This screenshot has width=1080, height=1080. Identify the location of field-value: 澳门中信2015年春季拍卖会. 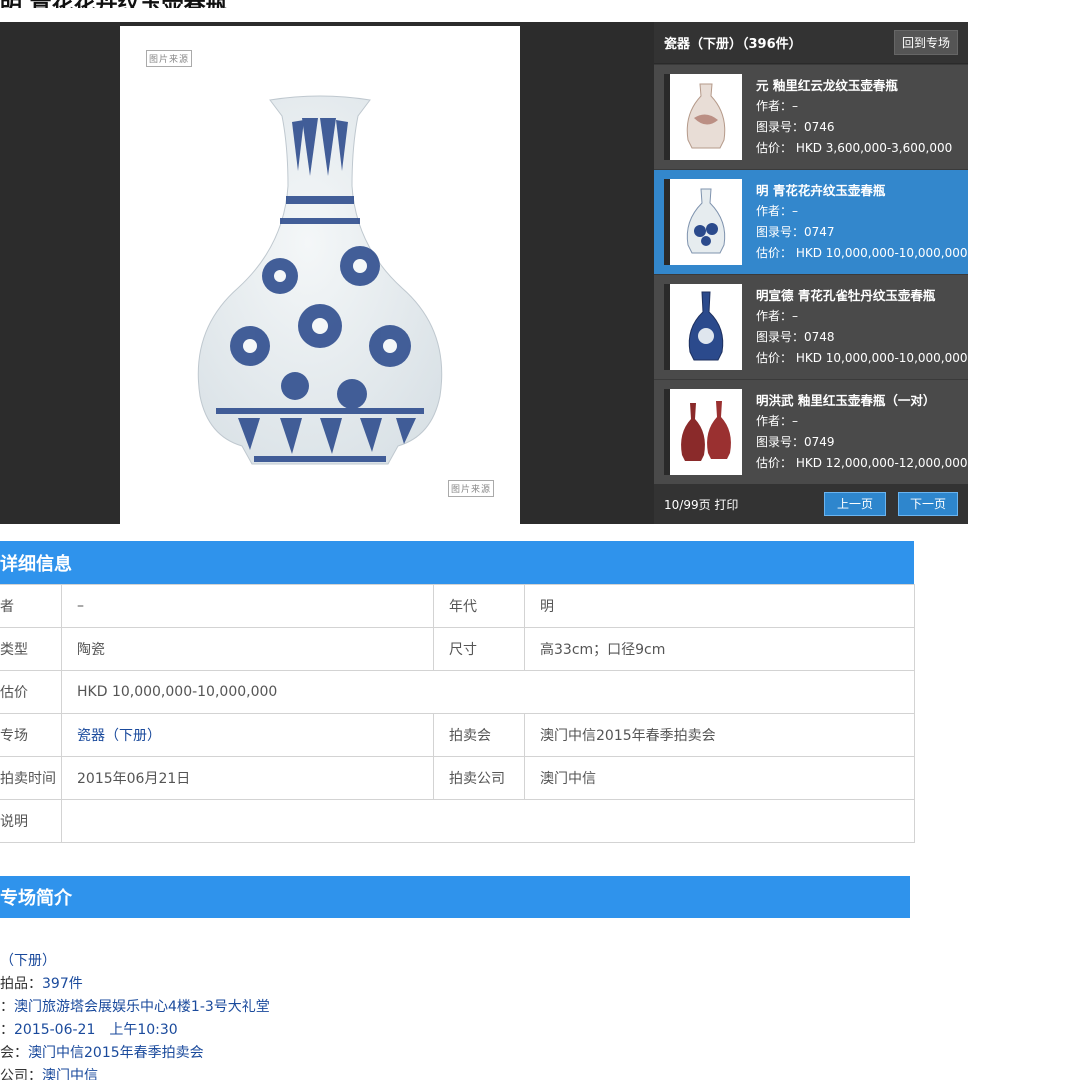
(719, 735).